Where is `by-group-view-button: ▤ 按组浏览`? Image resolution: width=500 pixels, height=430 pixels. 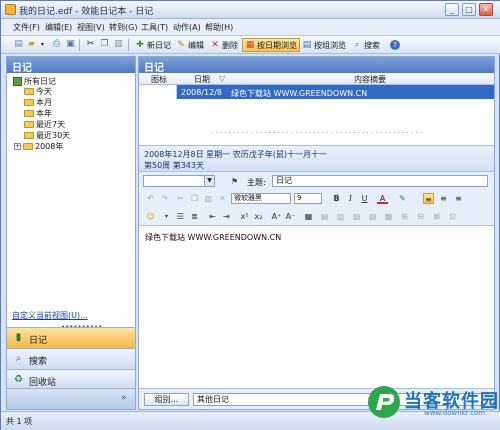
by-group-view-button: ▤ 按组浏览 is located at coordinates (324, 45).